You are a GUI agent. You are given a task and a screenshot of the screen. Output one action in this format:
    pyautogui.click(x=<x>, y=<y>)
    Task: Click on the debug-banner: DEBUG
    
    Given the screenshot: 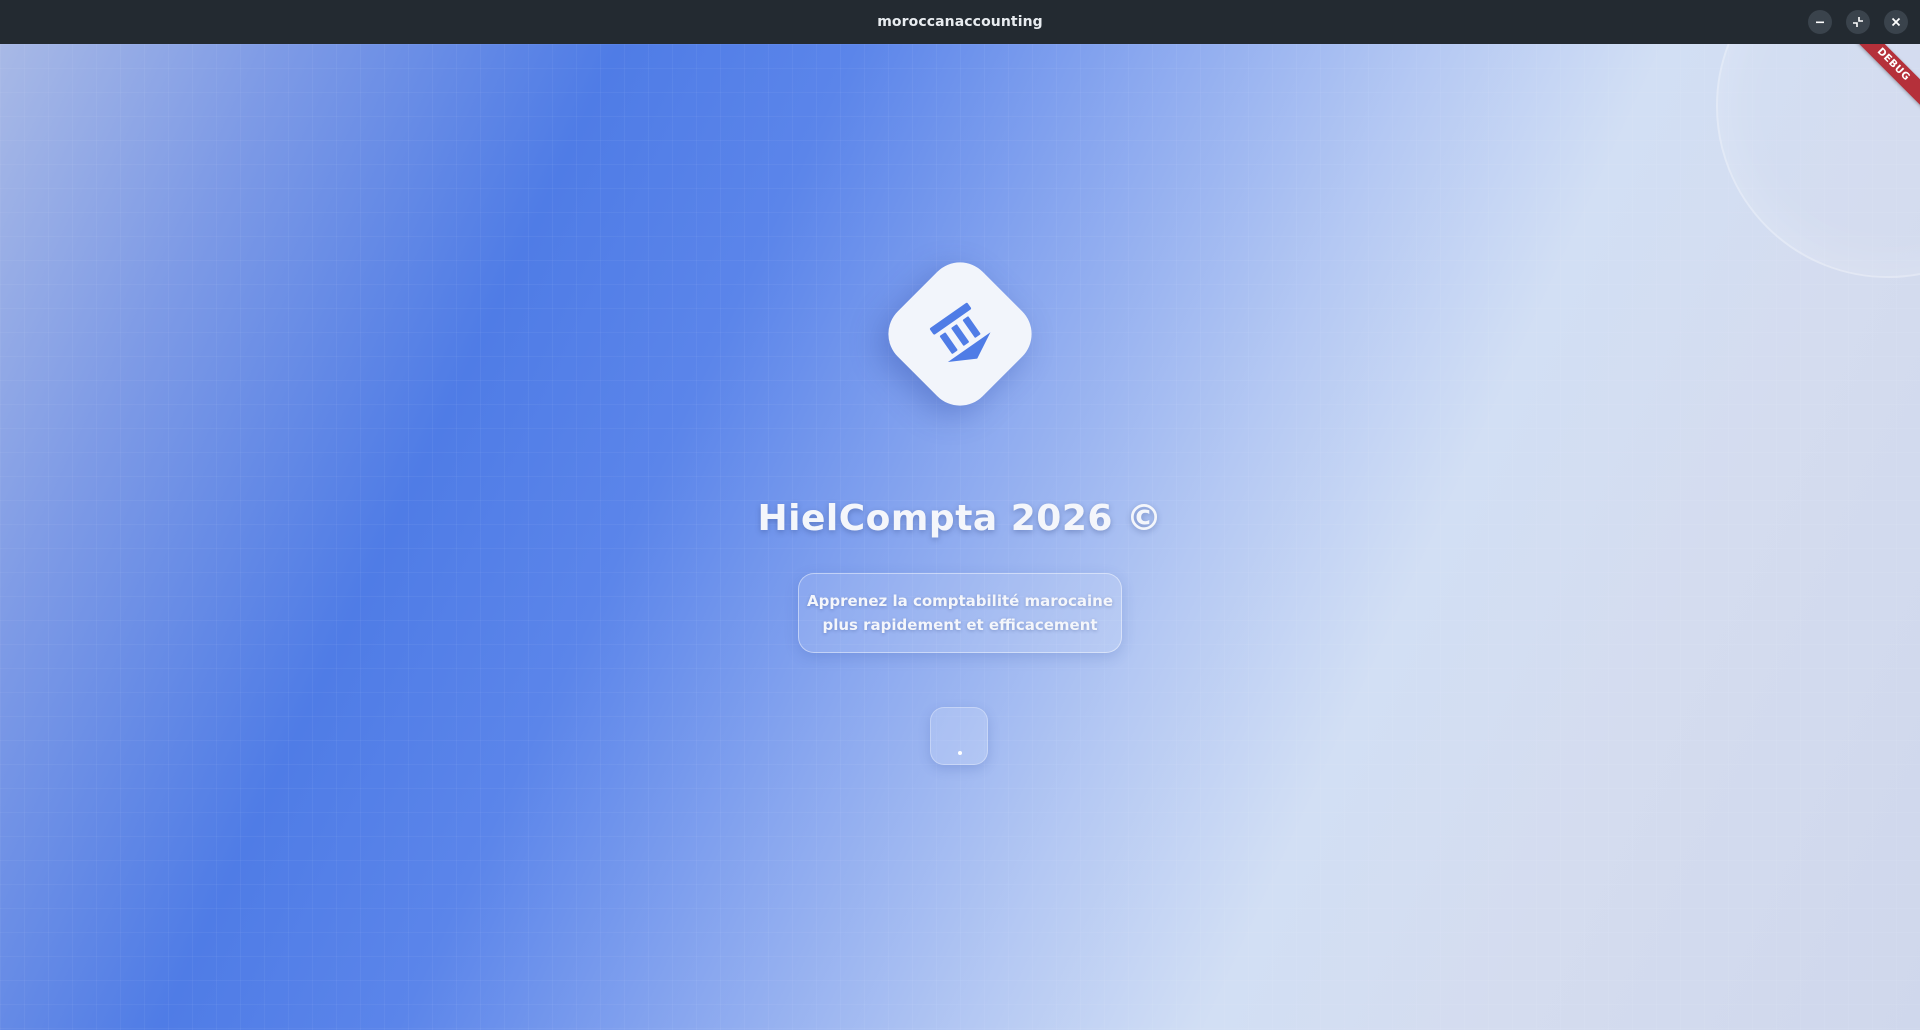 What is the action you would take?
    pyautogui.click(x=1883, y=77)
    